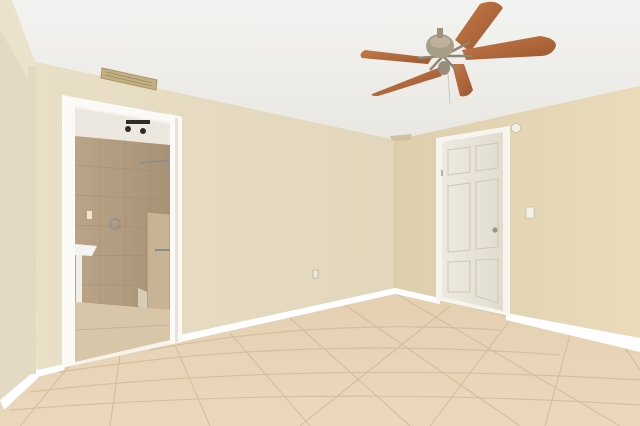 The height and width of the screenshot is (426, 640). Describe the element at coordinates (79, 280) in the screenshot. I see `sink-pedestal` at that location.